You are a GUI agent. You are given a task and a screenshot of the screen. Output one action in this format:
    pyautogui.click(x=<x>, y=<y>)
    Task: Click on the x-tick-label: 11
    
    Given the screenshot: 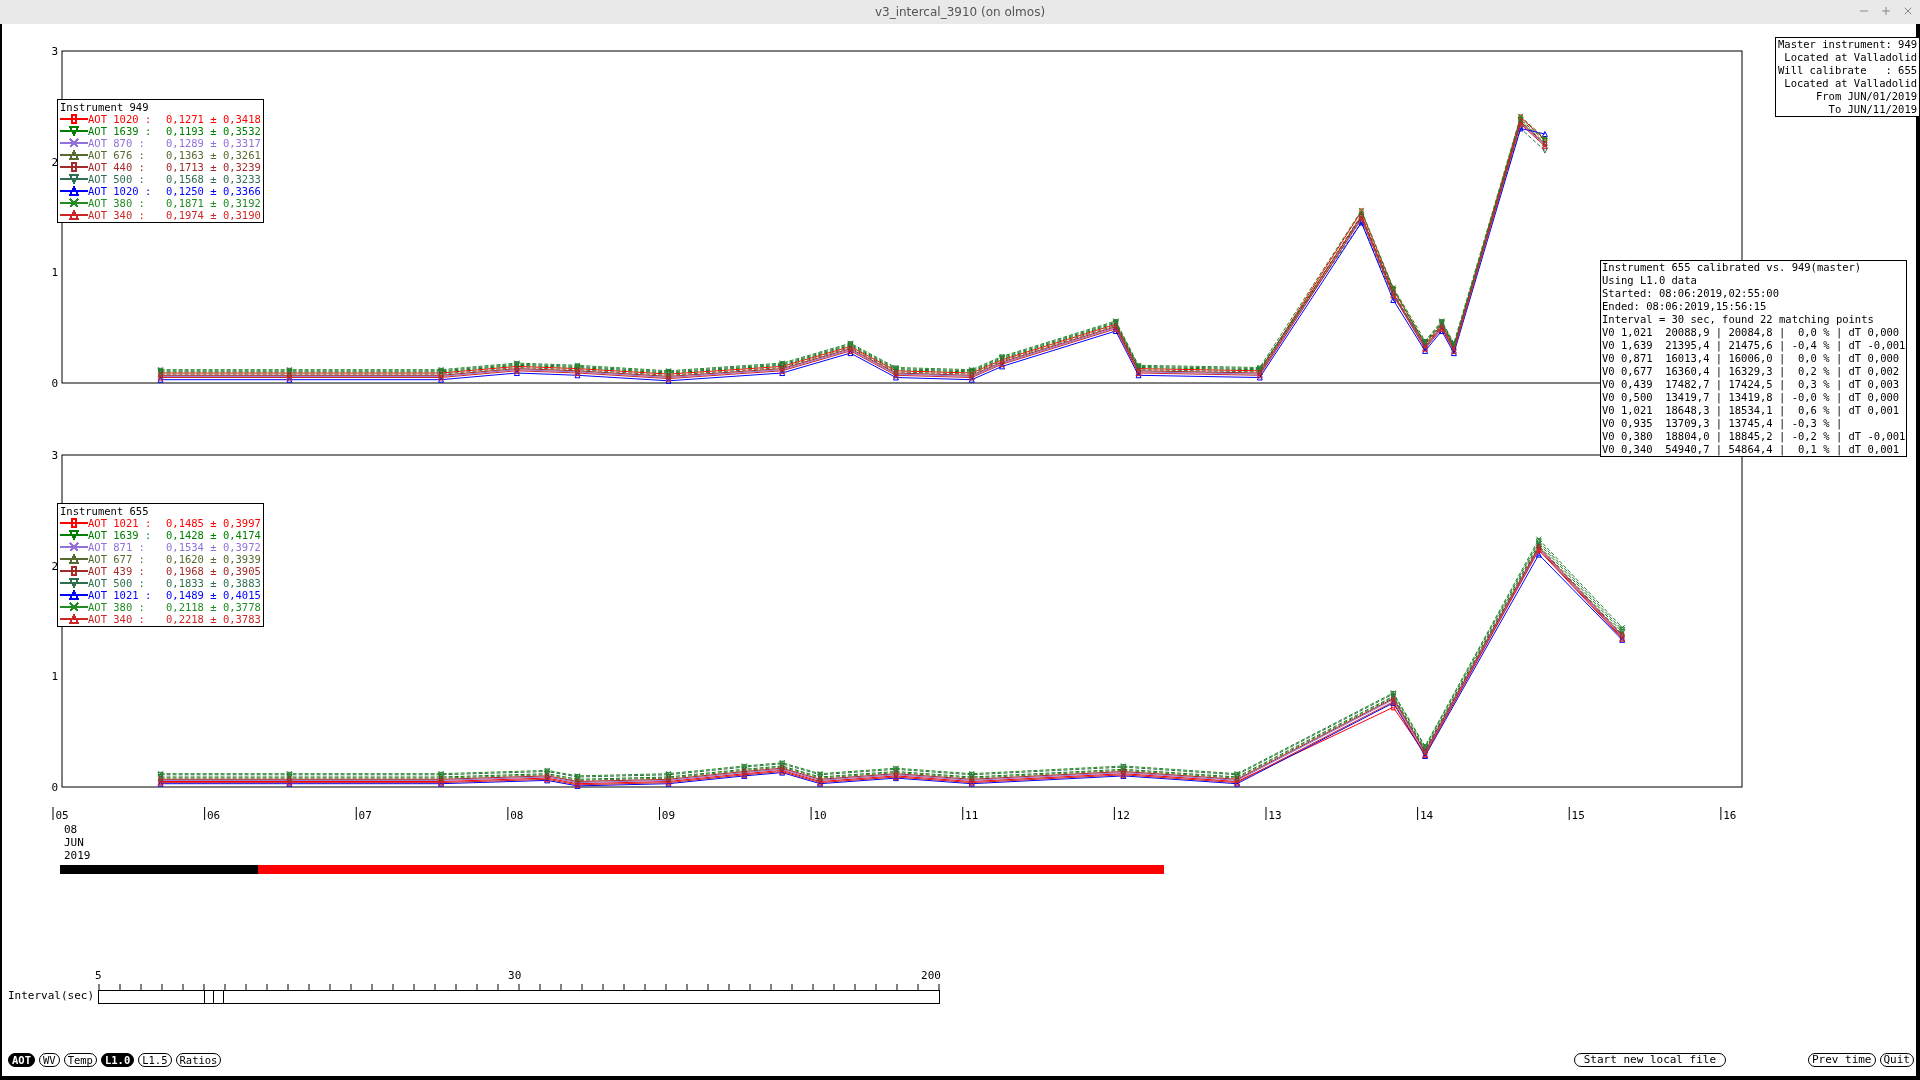 What is the action you would take?
    pyautogui.click(x=972, y=815)
    